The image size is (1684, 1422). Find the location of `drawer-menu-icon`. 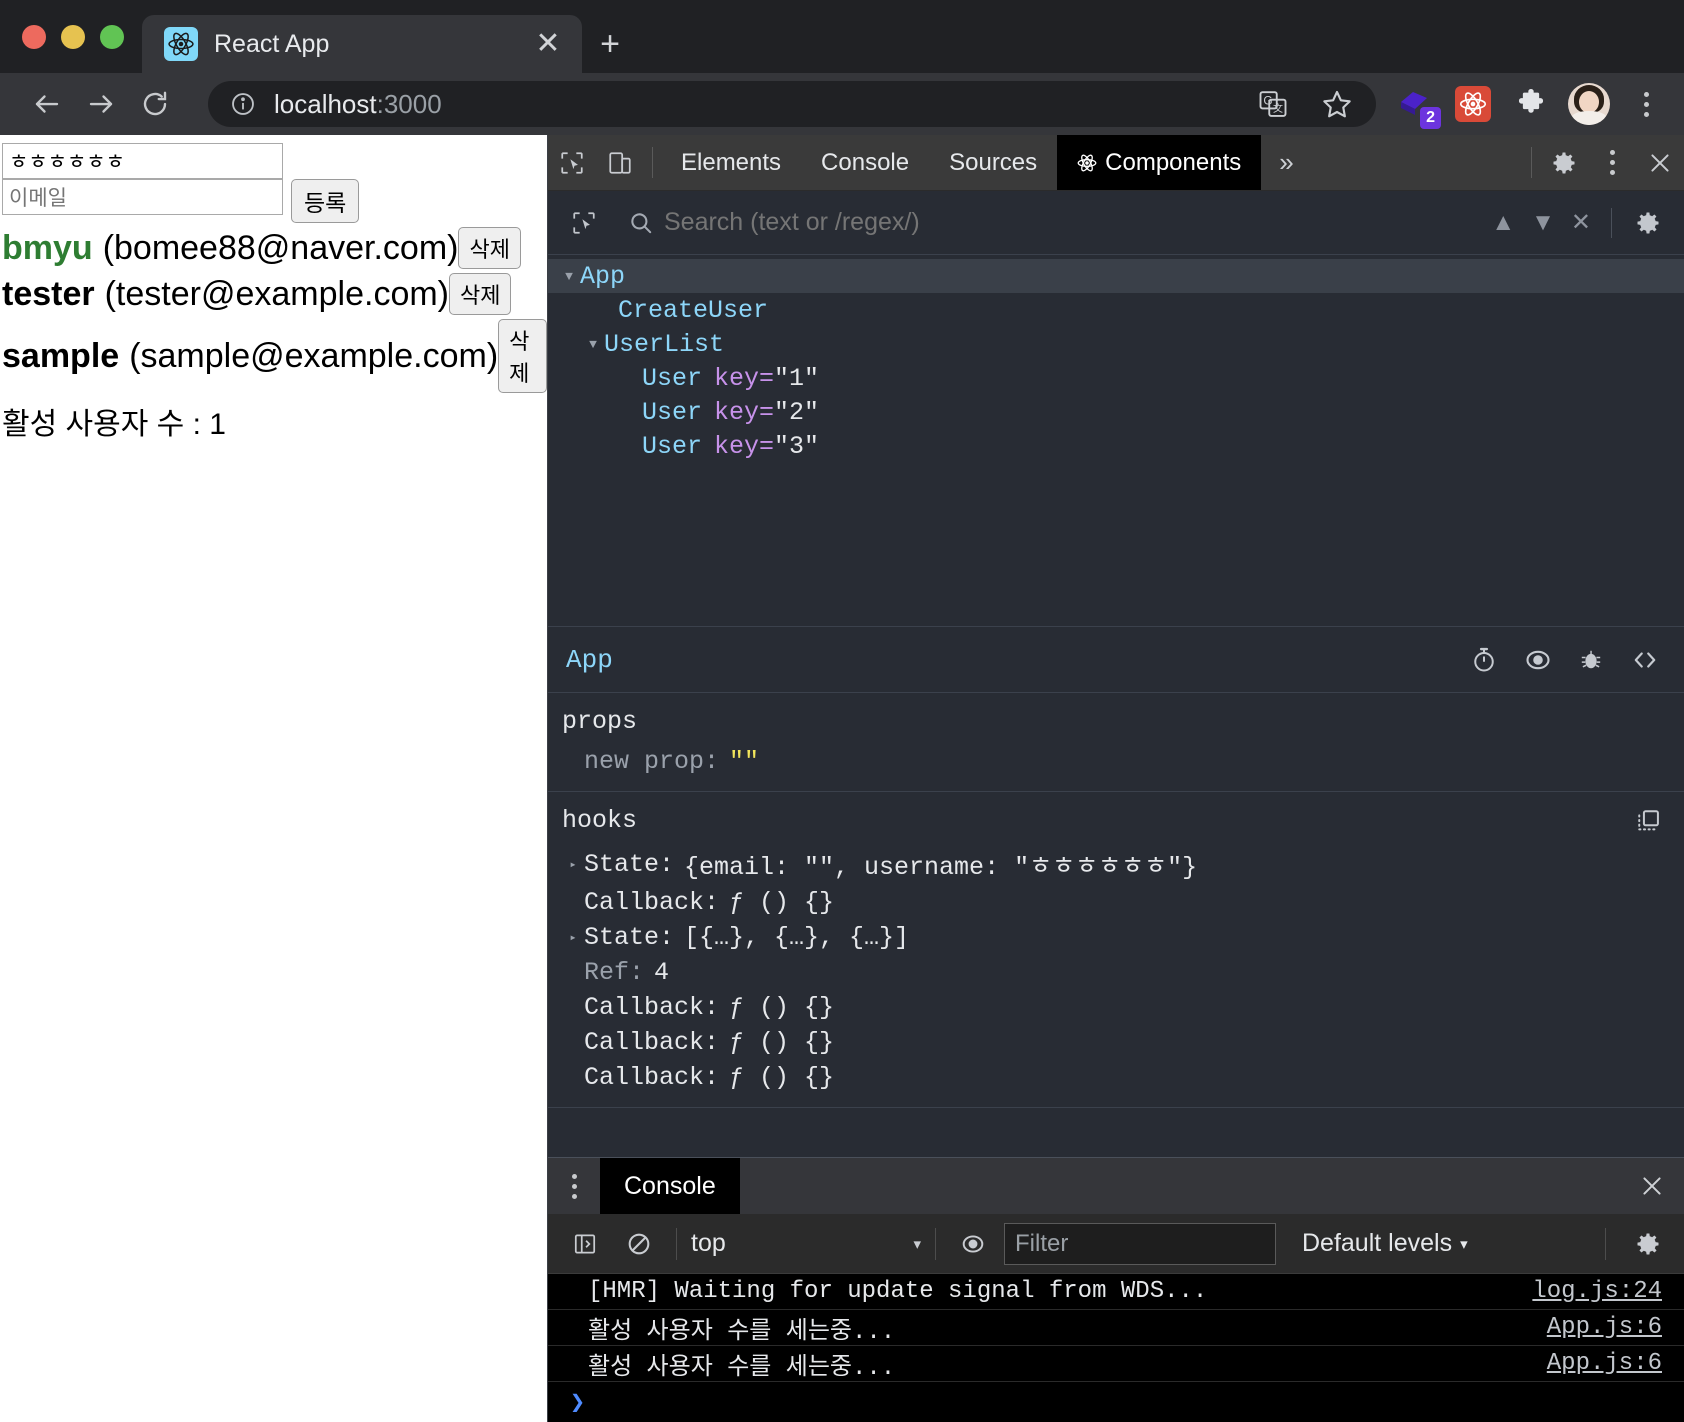

drawer-menu-icon is located at coordinates (574, 1186).